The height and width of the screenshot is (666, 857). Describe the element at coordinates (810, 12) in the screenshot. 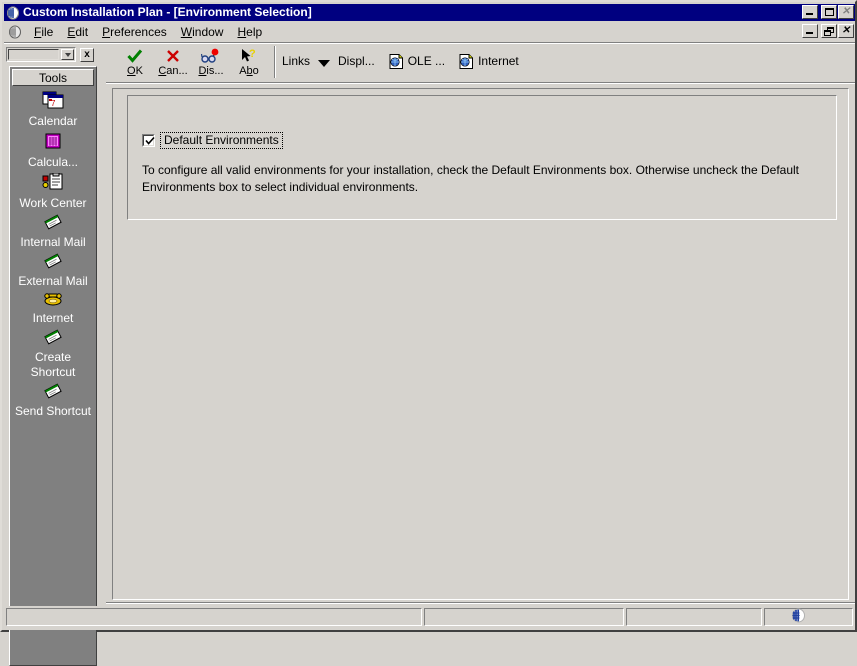

I see `minimize-button` at that location.